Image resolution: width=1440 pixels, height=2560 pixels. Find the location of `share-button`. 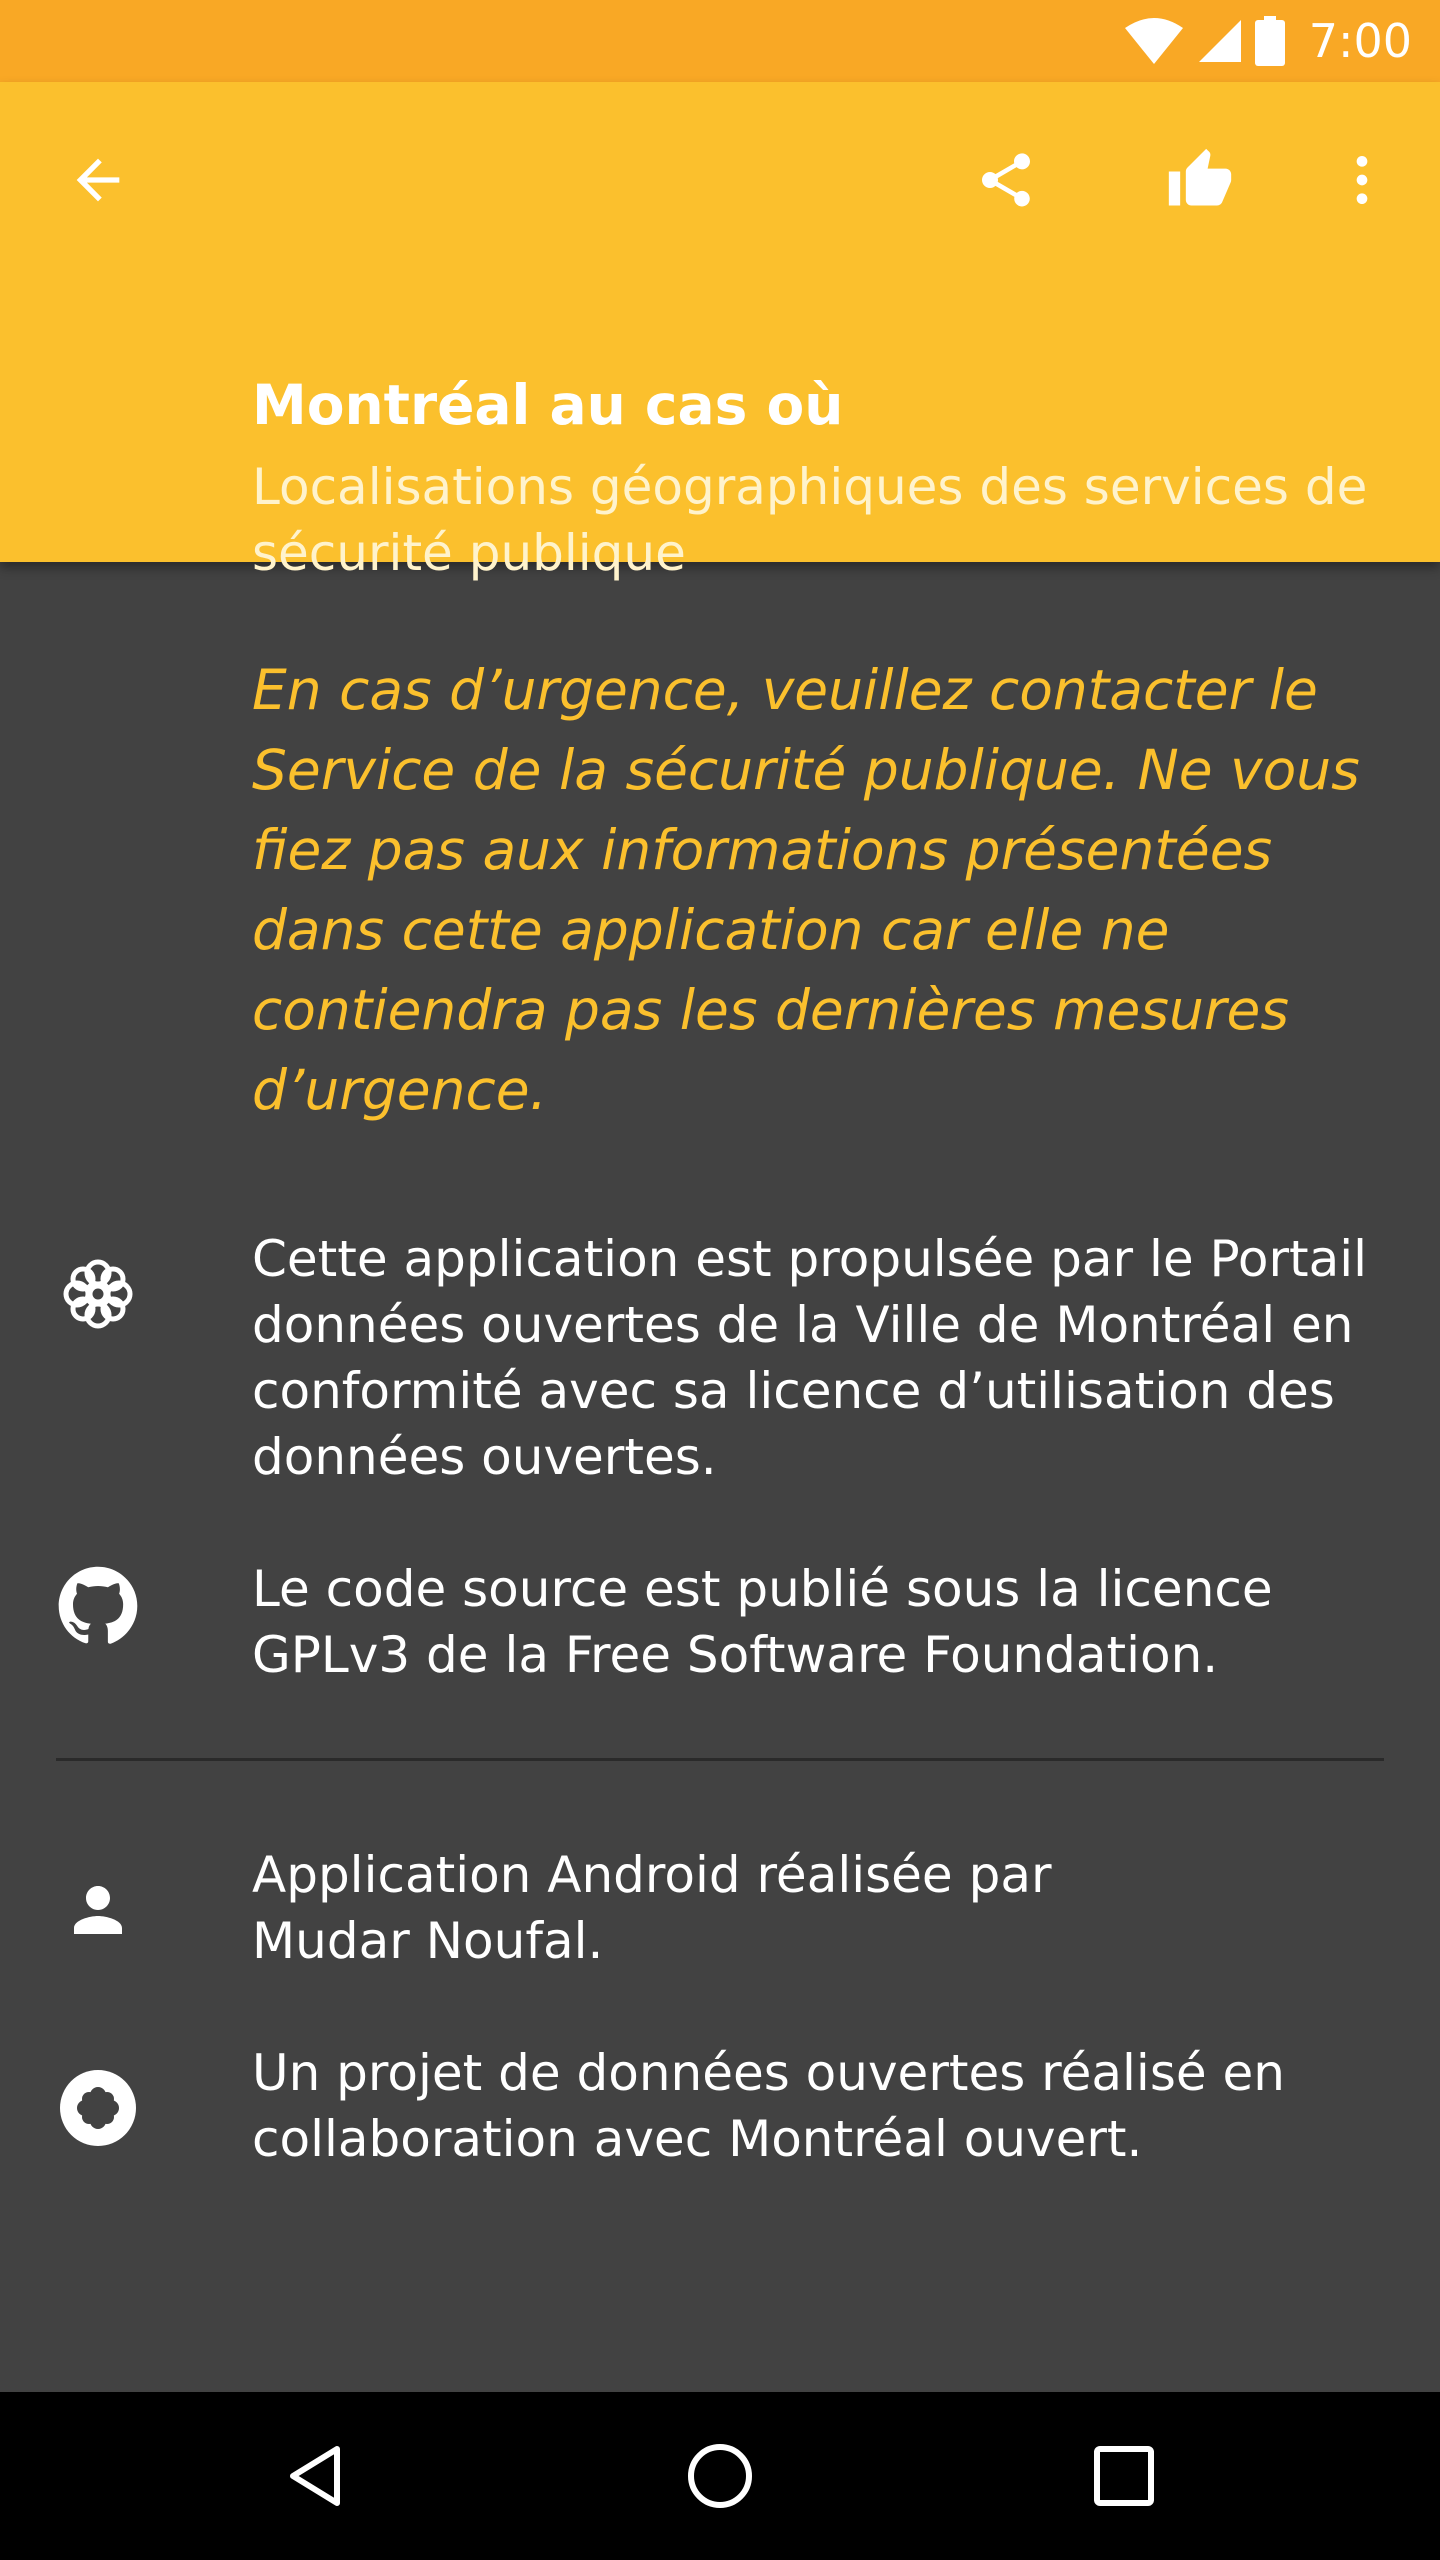

share-button is located at coordinates (1006, 180).